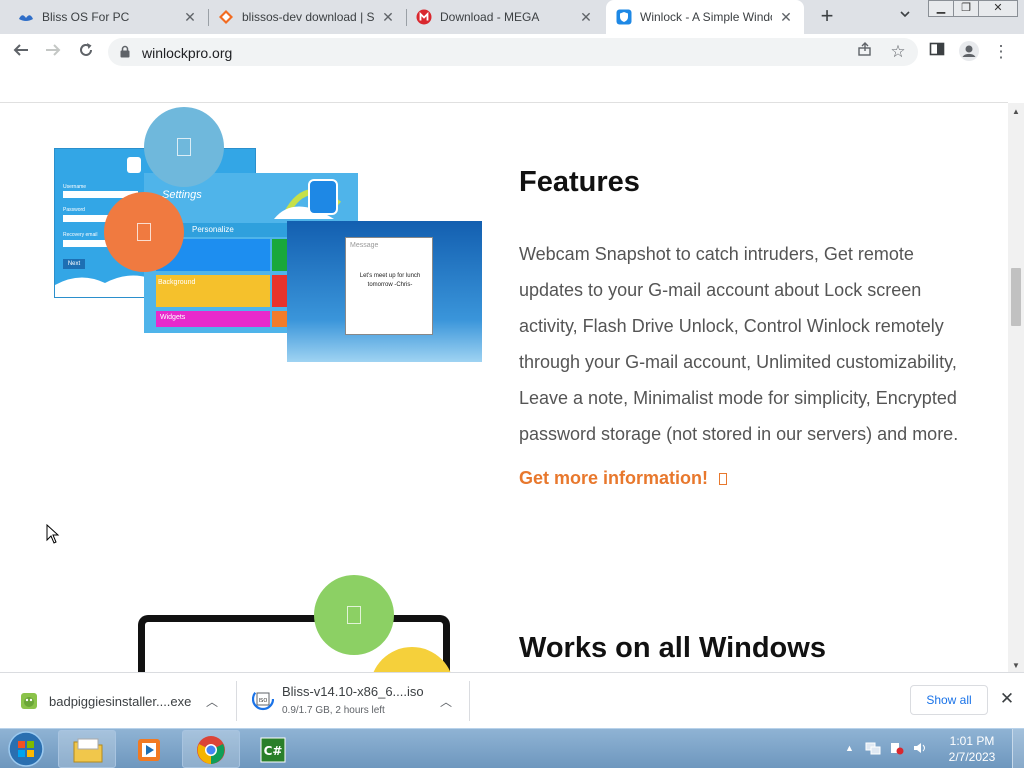 This screenshot has height=768, width=1024. What do you see at coordinates (897, 748) in the screenshot?
I see `action-center-icon` at bounding box center [897, 748].